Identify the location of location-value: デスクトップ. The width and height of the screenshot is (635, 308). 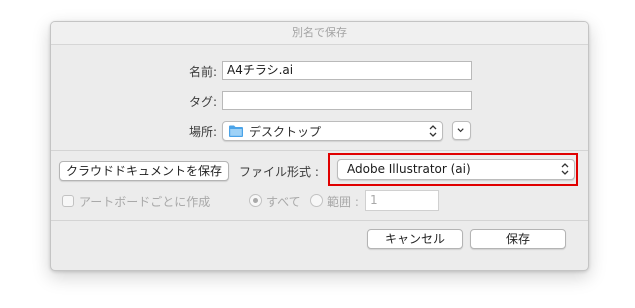
(285, 132).